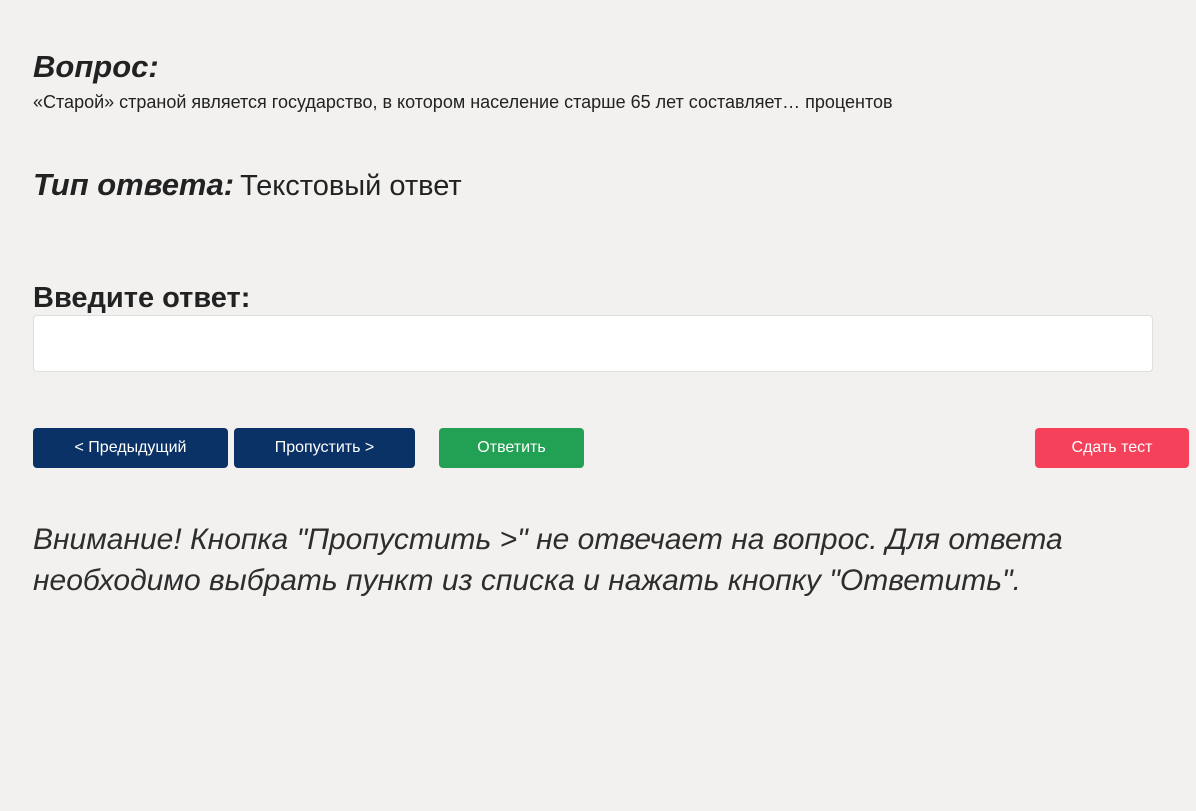 The height and width of the screenshot is (811, 1196). Describe the element at coordinates (351, 186) in the screenshot. I see `answer-type-value: Текстовый ответ` at that location.